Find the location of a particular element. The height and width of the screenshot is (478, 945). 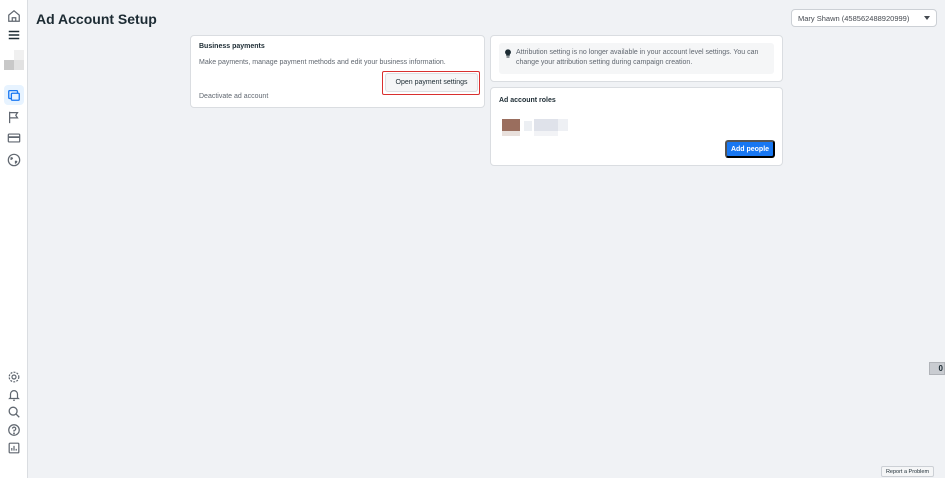

search-icon is located at coordinates (14, 412).